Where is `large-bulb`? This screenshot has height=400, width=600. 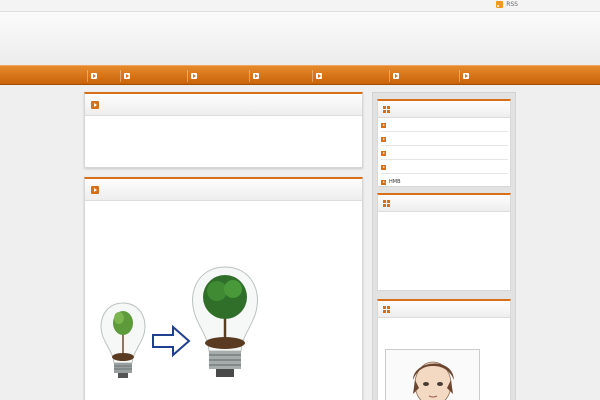 large-bulb is located at coordinates (225, 321).